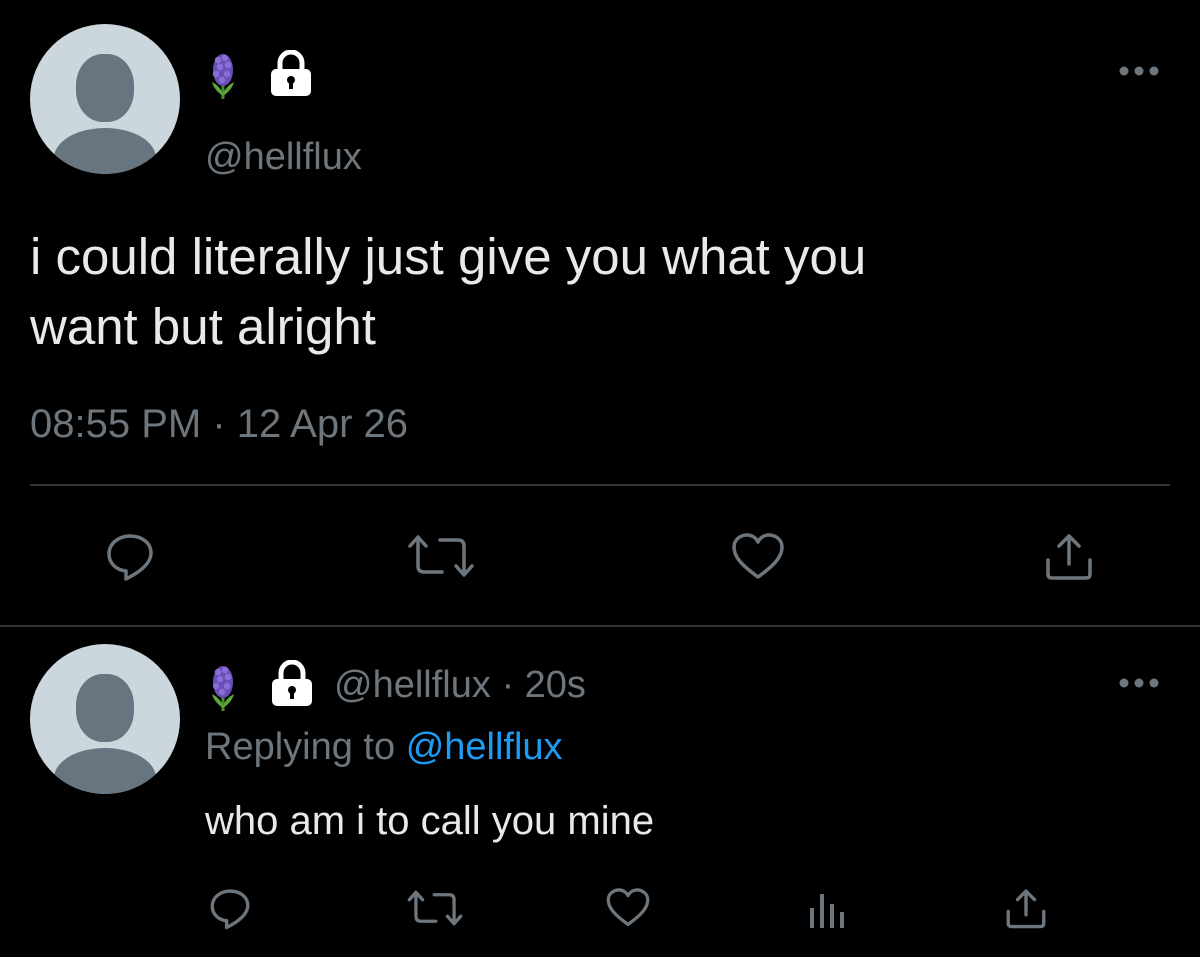  Describe the element at coordinates (448, 256) in the screenshot. I see `tweet-text-line-1: i could literally just give you what you` at that location.